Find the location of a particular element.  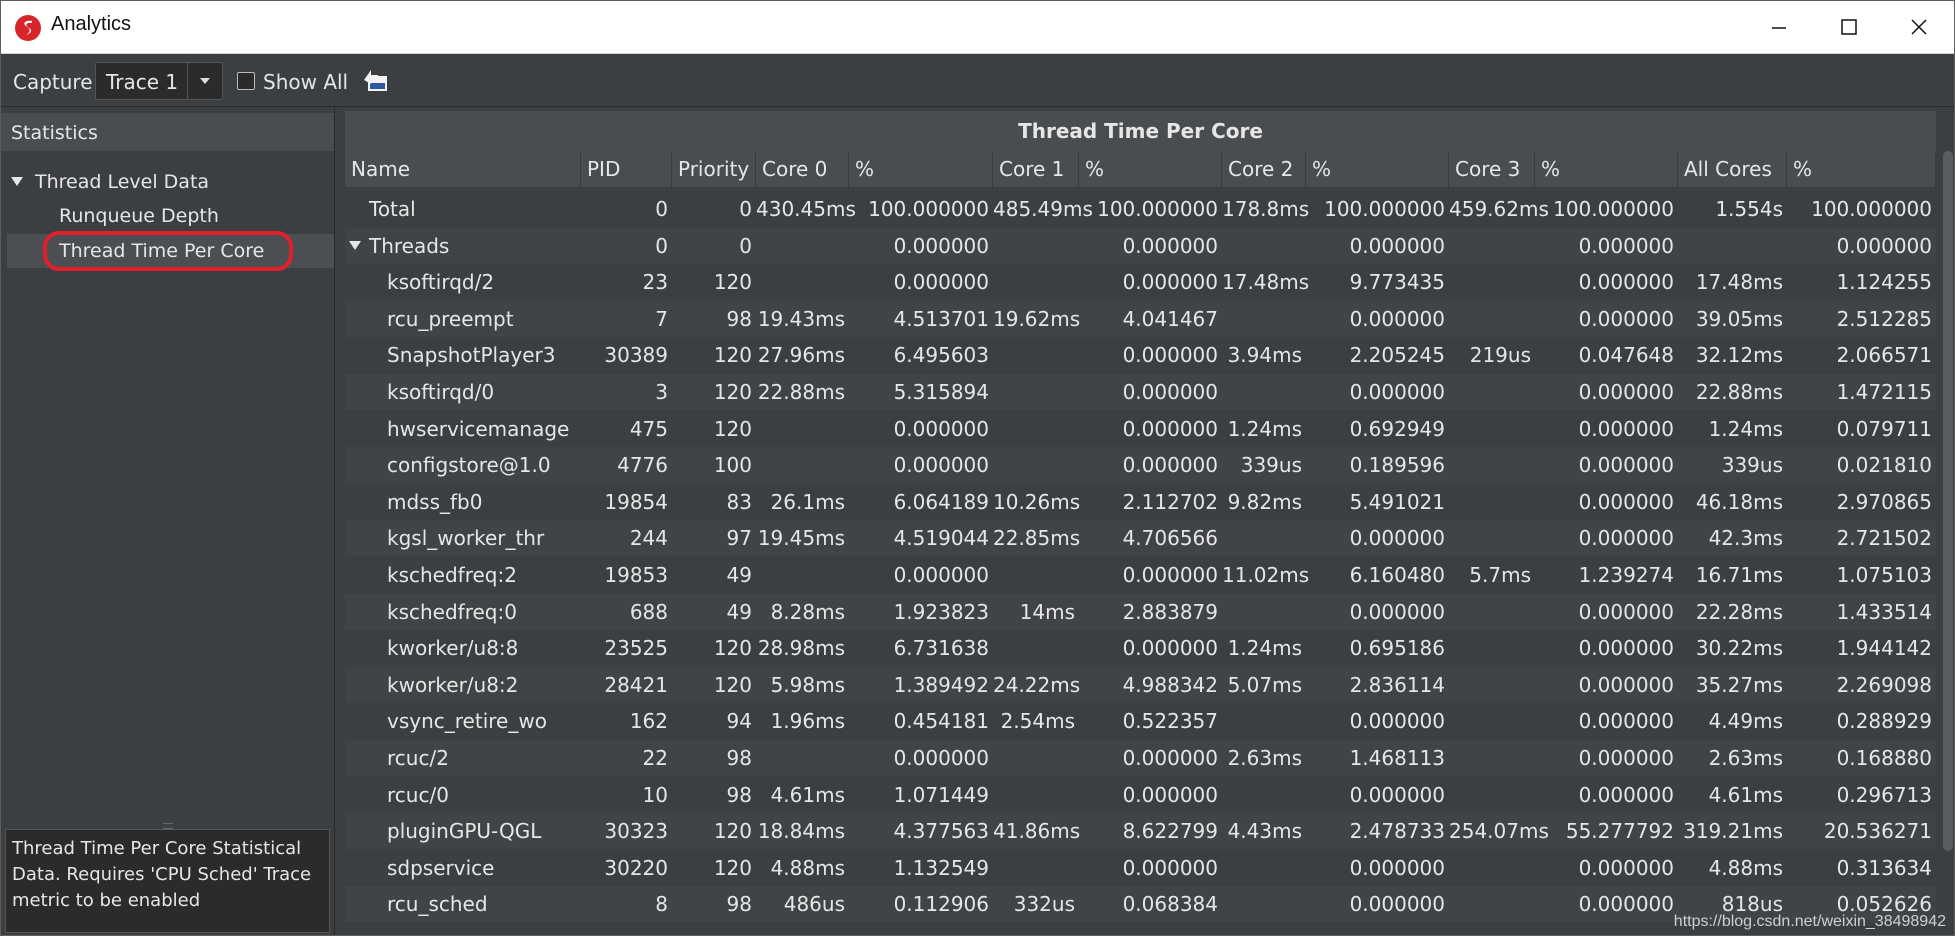

cell-core2: 1.24ms is located at coordinates (1264, 648).